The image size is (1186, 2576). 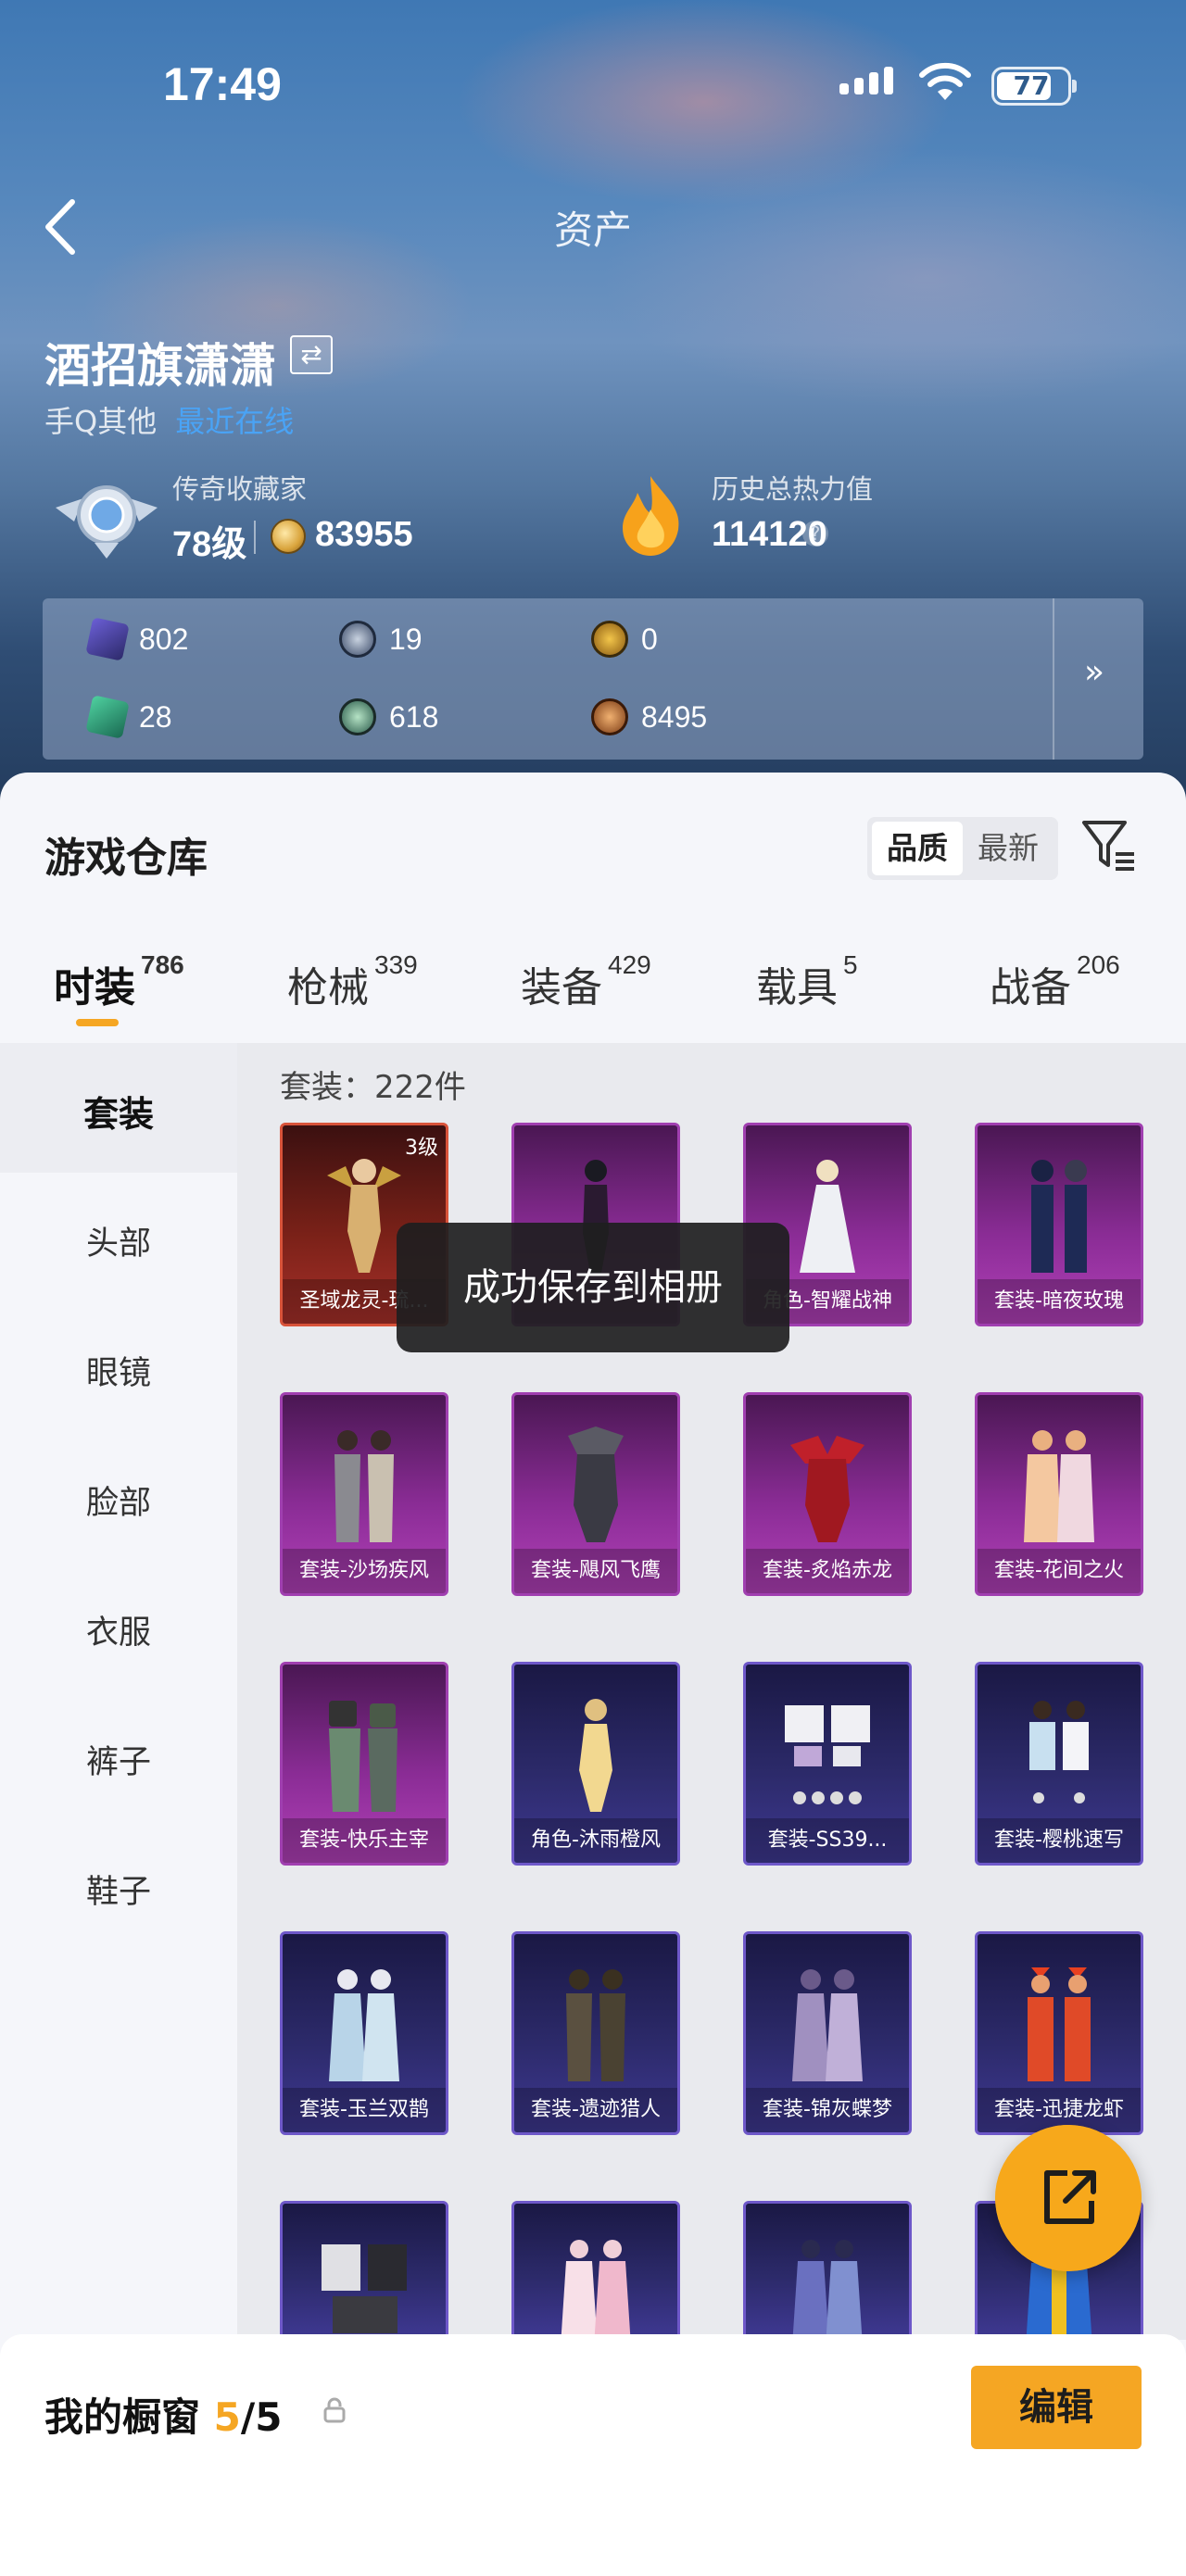 I want to click on item-card: 套装-飓风飞鹰, so click(x=595, y=1494).